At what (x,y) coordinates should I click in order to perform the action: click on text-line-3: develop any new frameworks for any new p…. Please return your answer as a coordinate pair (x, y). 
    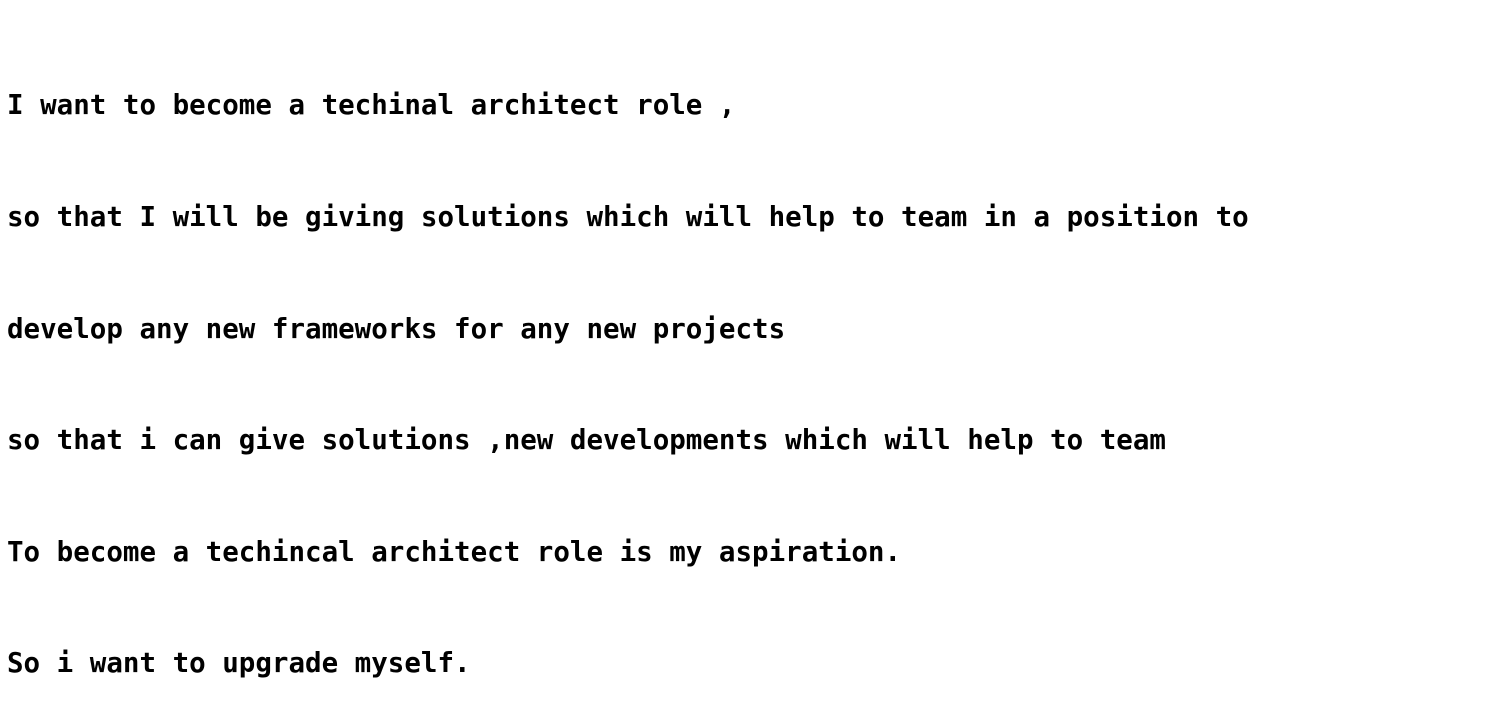
    Looking at the image, I should click on (396, 328).